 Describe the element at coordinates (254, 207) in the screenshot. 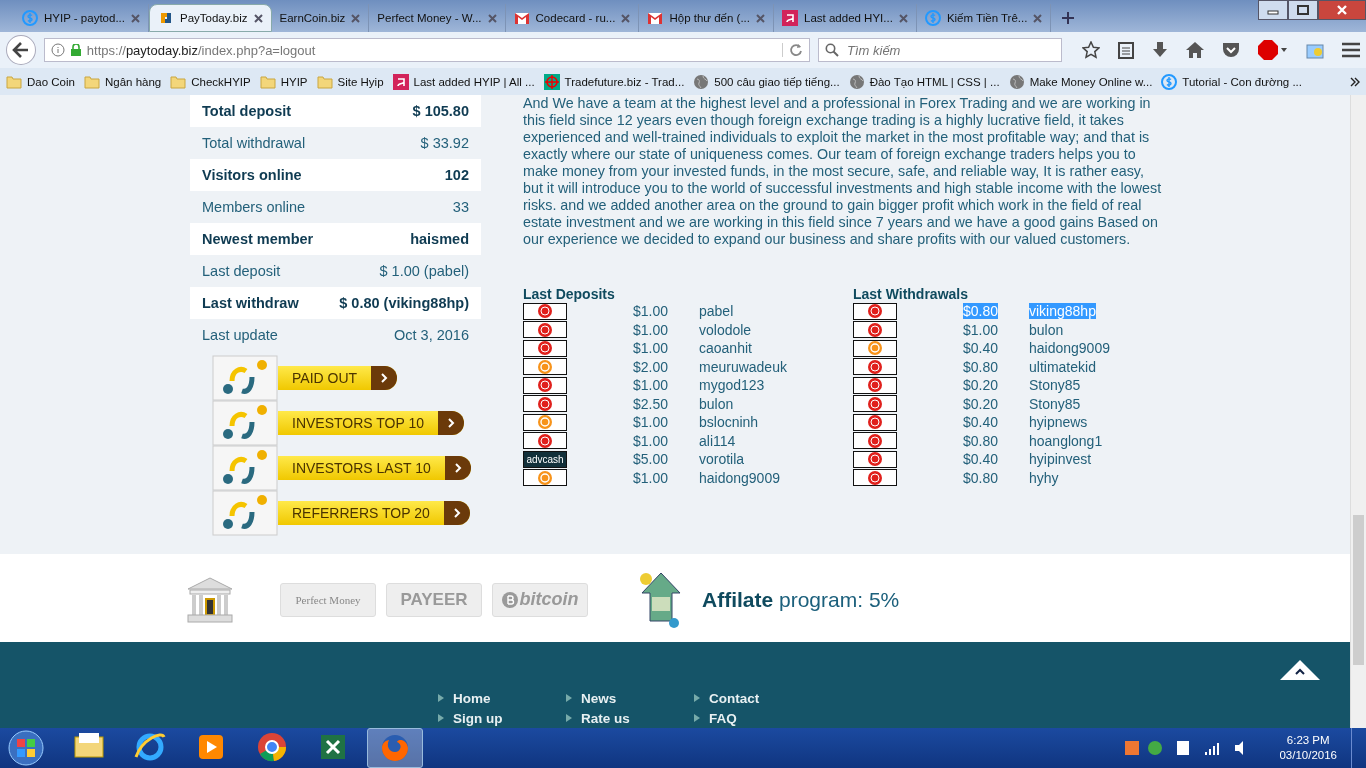

I see `stat-label: Members online` at that location.